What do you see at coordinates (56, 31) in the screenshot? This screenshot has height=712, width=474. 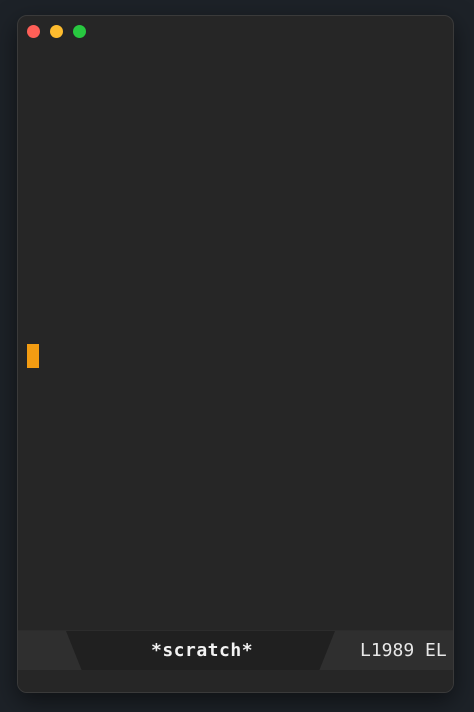 I see `minimize-window-button` at bounding box center [56, 31].